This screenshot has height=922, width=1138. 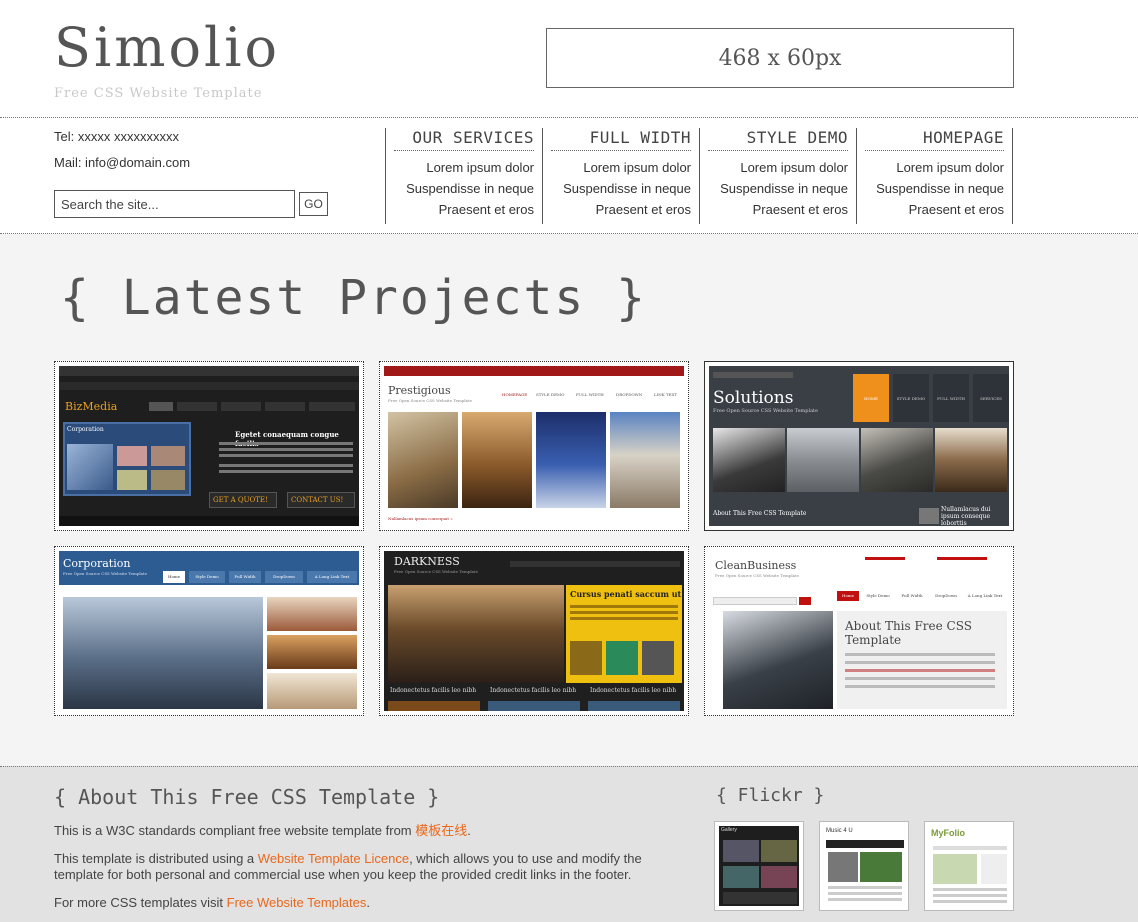 What do you see at coordinates (354, 298) in the screenshot?
I see `section-title: { Latest Projects }` at bounding box center [354, 298].